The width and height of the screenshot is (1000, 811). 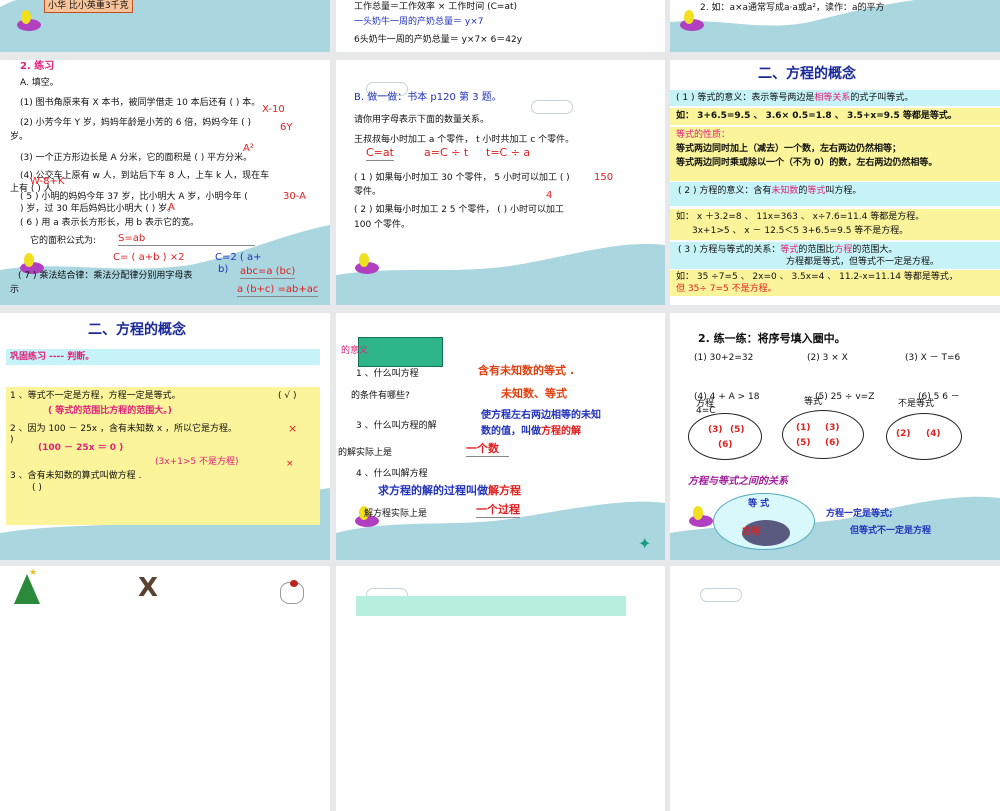 I want to click on answer: 使方程左右两边相等的未知, so click(x=541, y=415).